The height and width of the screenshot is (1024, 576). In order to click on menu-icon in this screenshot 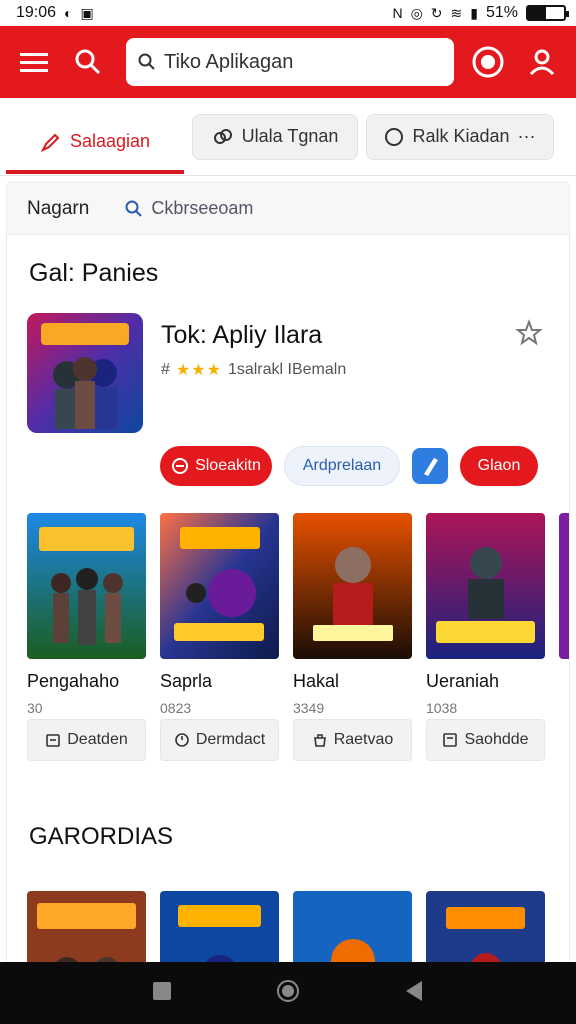, I will do `click(34, 62)`.